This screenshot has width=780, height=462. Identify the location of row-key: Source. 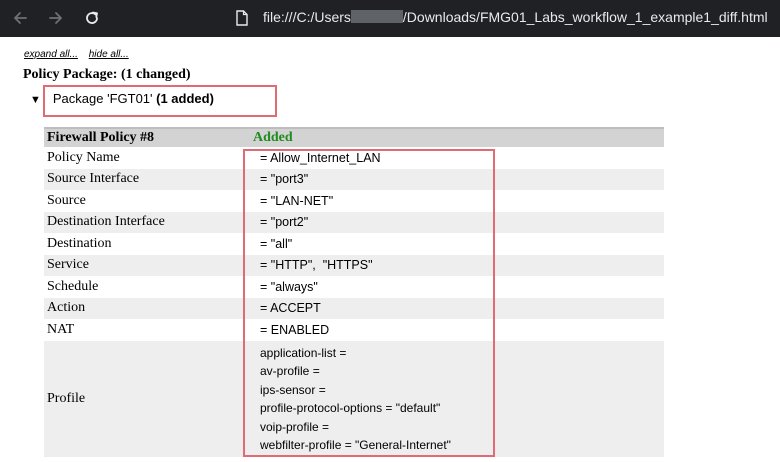
(66, 200).